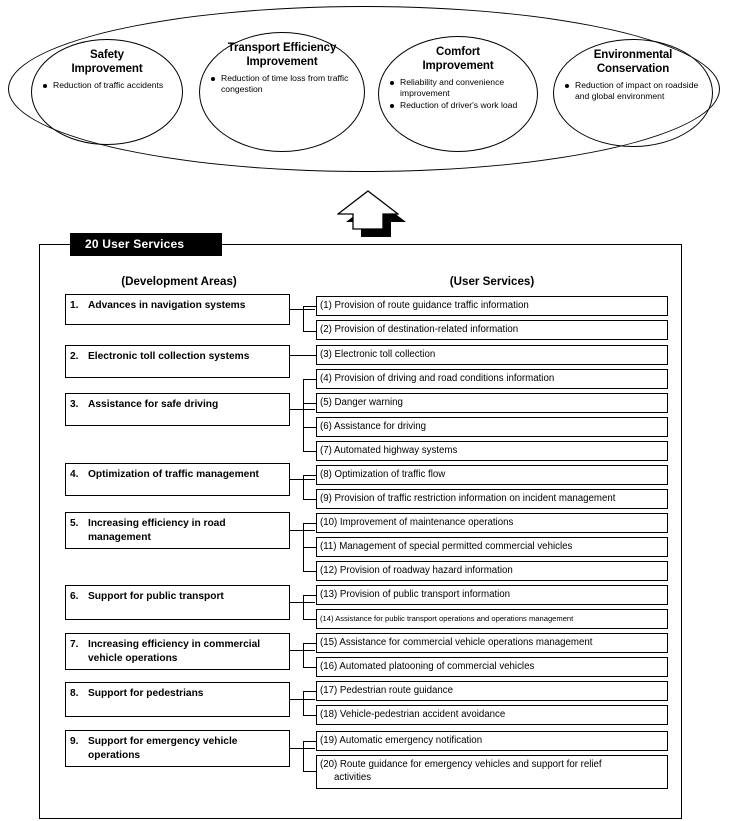 This screenshot has height=821, width=731. Describe the element at coordinates (74, 741) in the screenshot. I see `development-area-number: 9.` at that location.